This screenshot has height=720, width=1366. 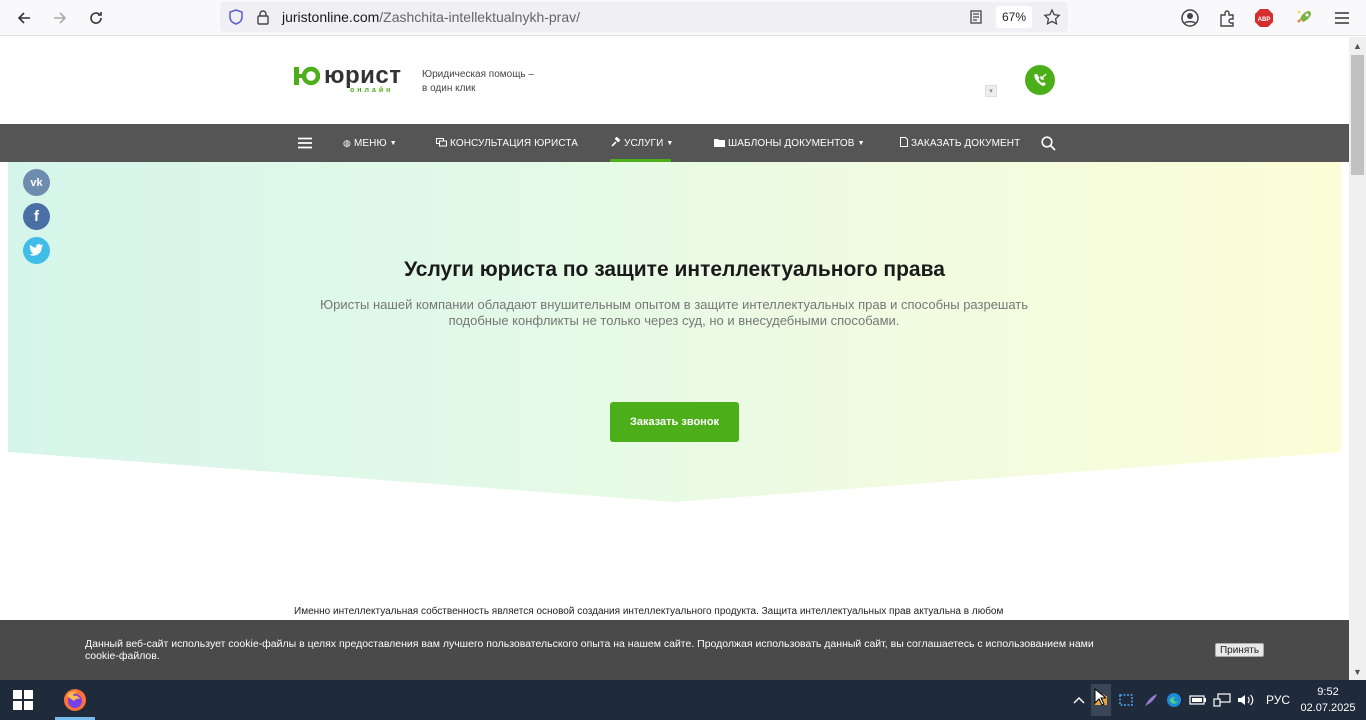 What do you see at coordinates (1328, 700) in the screenshot?
I see `system-clock: 9:52 02.07.2025` at bounding box center [1328, 700].